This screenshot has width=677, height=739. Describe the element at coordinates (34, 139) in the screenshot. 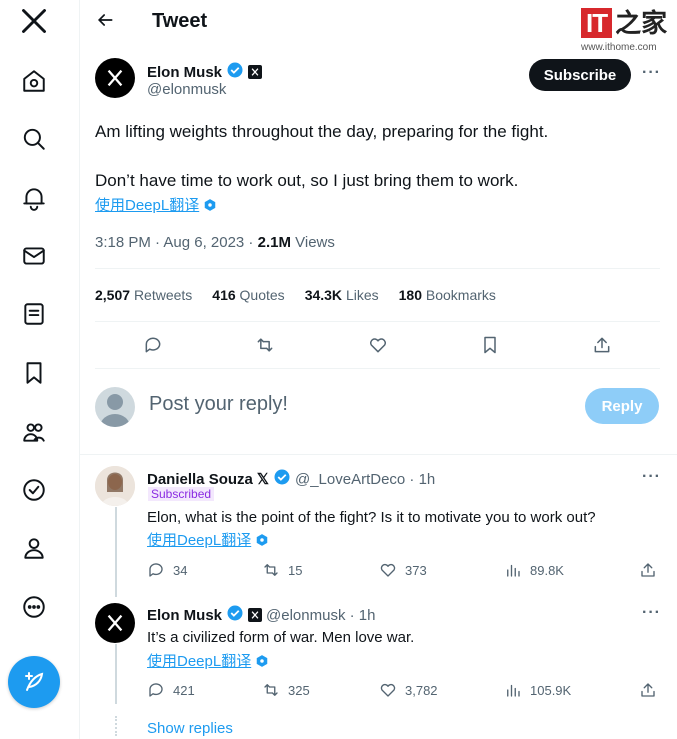

I see `explore-icon` at that location.